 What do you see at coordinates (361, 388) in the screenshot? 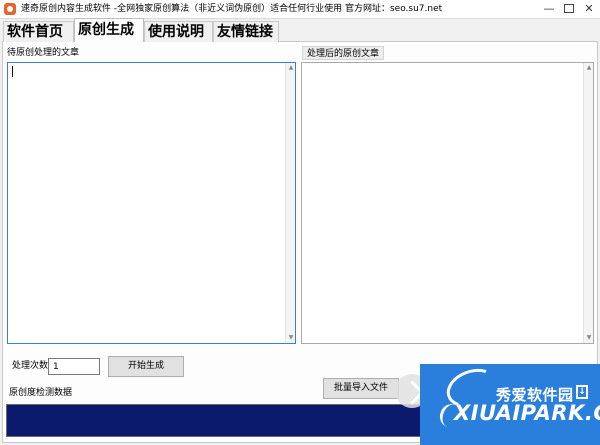
I see `batch-import-button: 批量导入文件` at bounding box center [361, 388].